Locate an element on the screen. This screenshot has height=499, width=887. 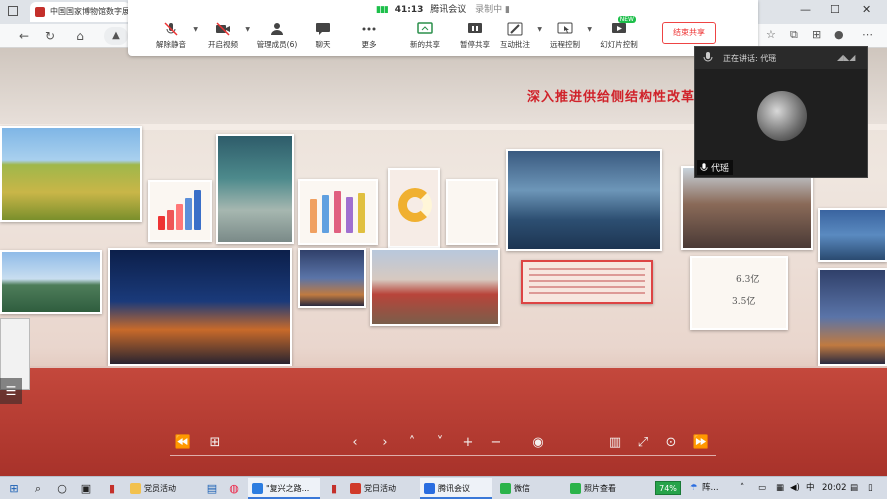
up-icon: ˄ is located at coordinates (412, 443).